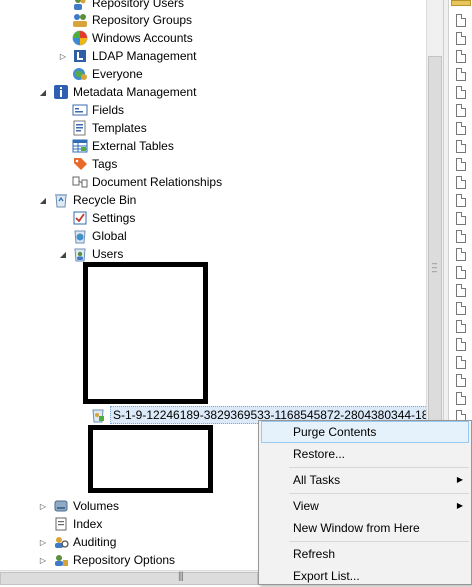 Image resolution: width=472 pixels, height=587 pixels. What do you see at coordinates (99, 236) in the screenshot?
I see `tree-item-global: Global` at bounding box center [99, 236].